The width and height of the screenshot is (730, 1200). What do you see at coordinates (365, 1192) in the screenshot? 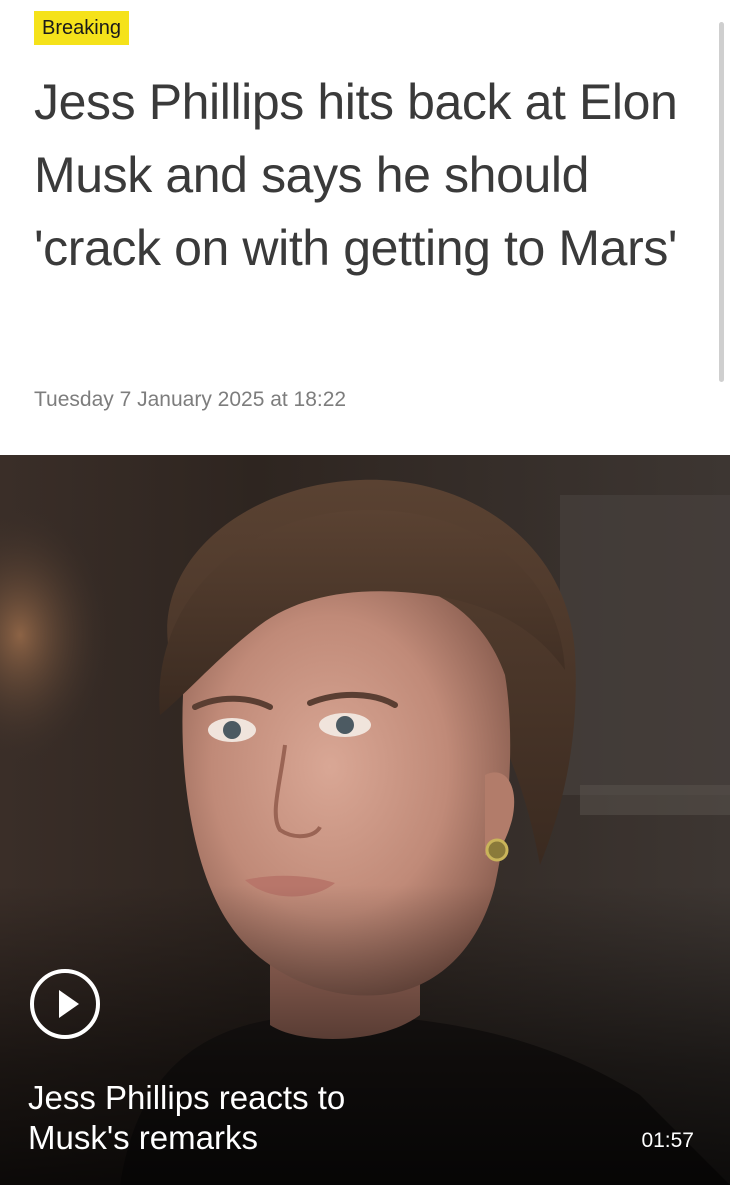
I see `page-bottom-strip` at bounding box center [365, 1192].